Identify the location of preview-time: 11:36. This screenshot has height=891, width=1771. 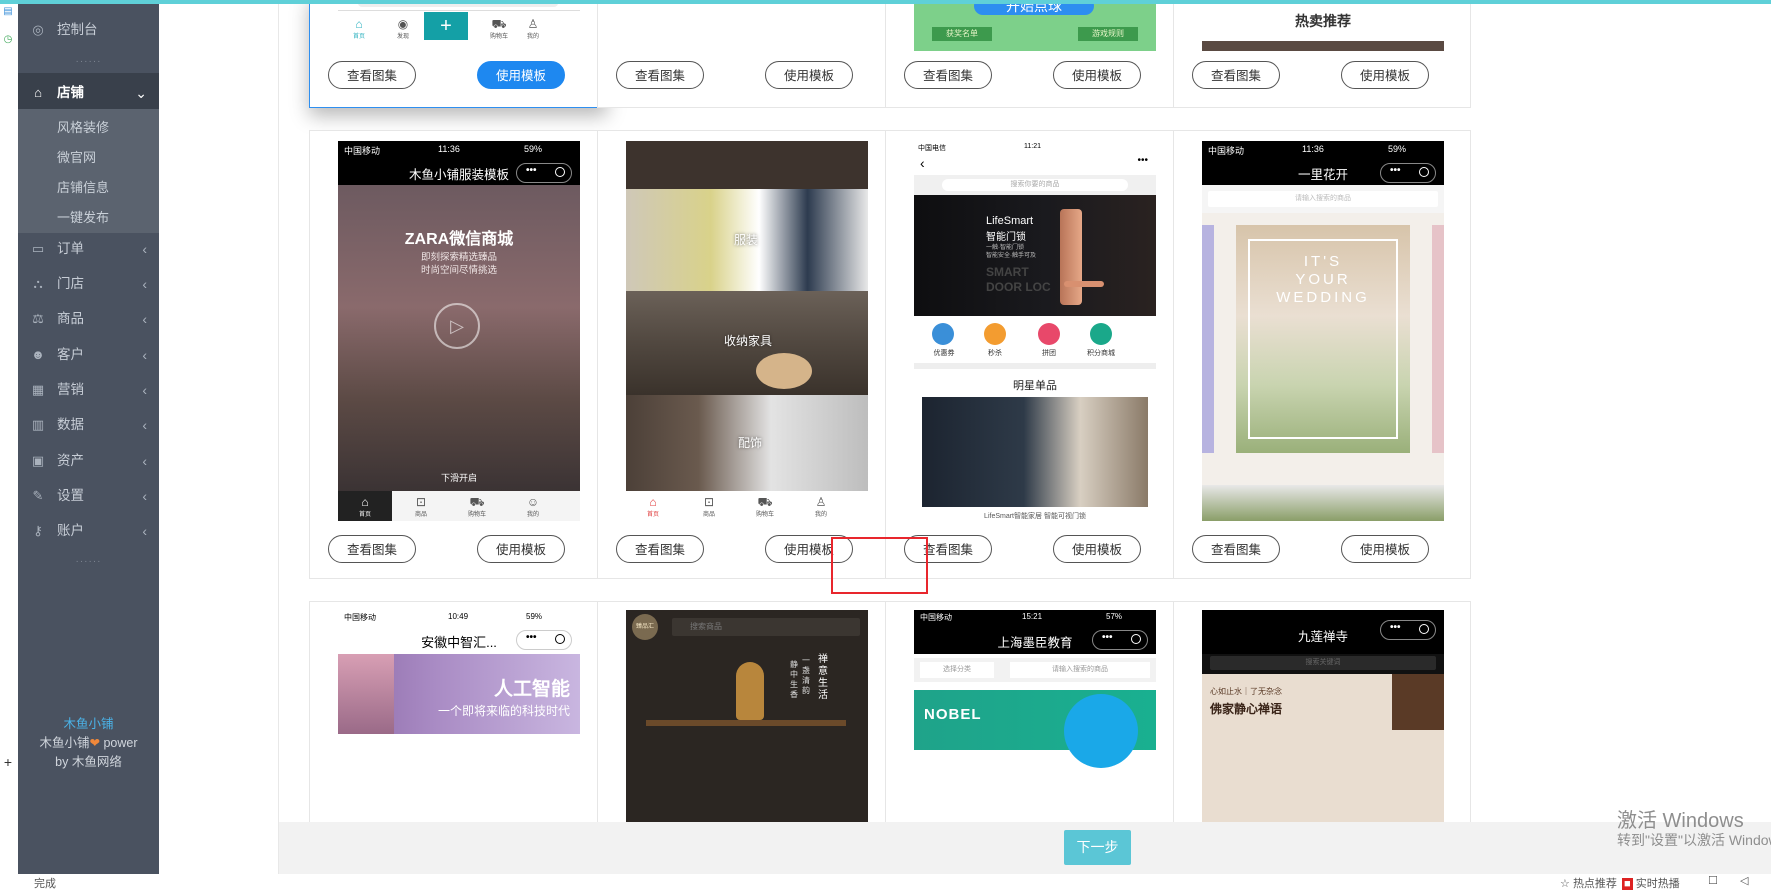
(449, 149).